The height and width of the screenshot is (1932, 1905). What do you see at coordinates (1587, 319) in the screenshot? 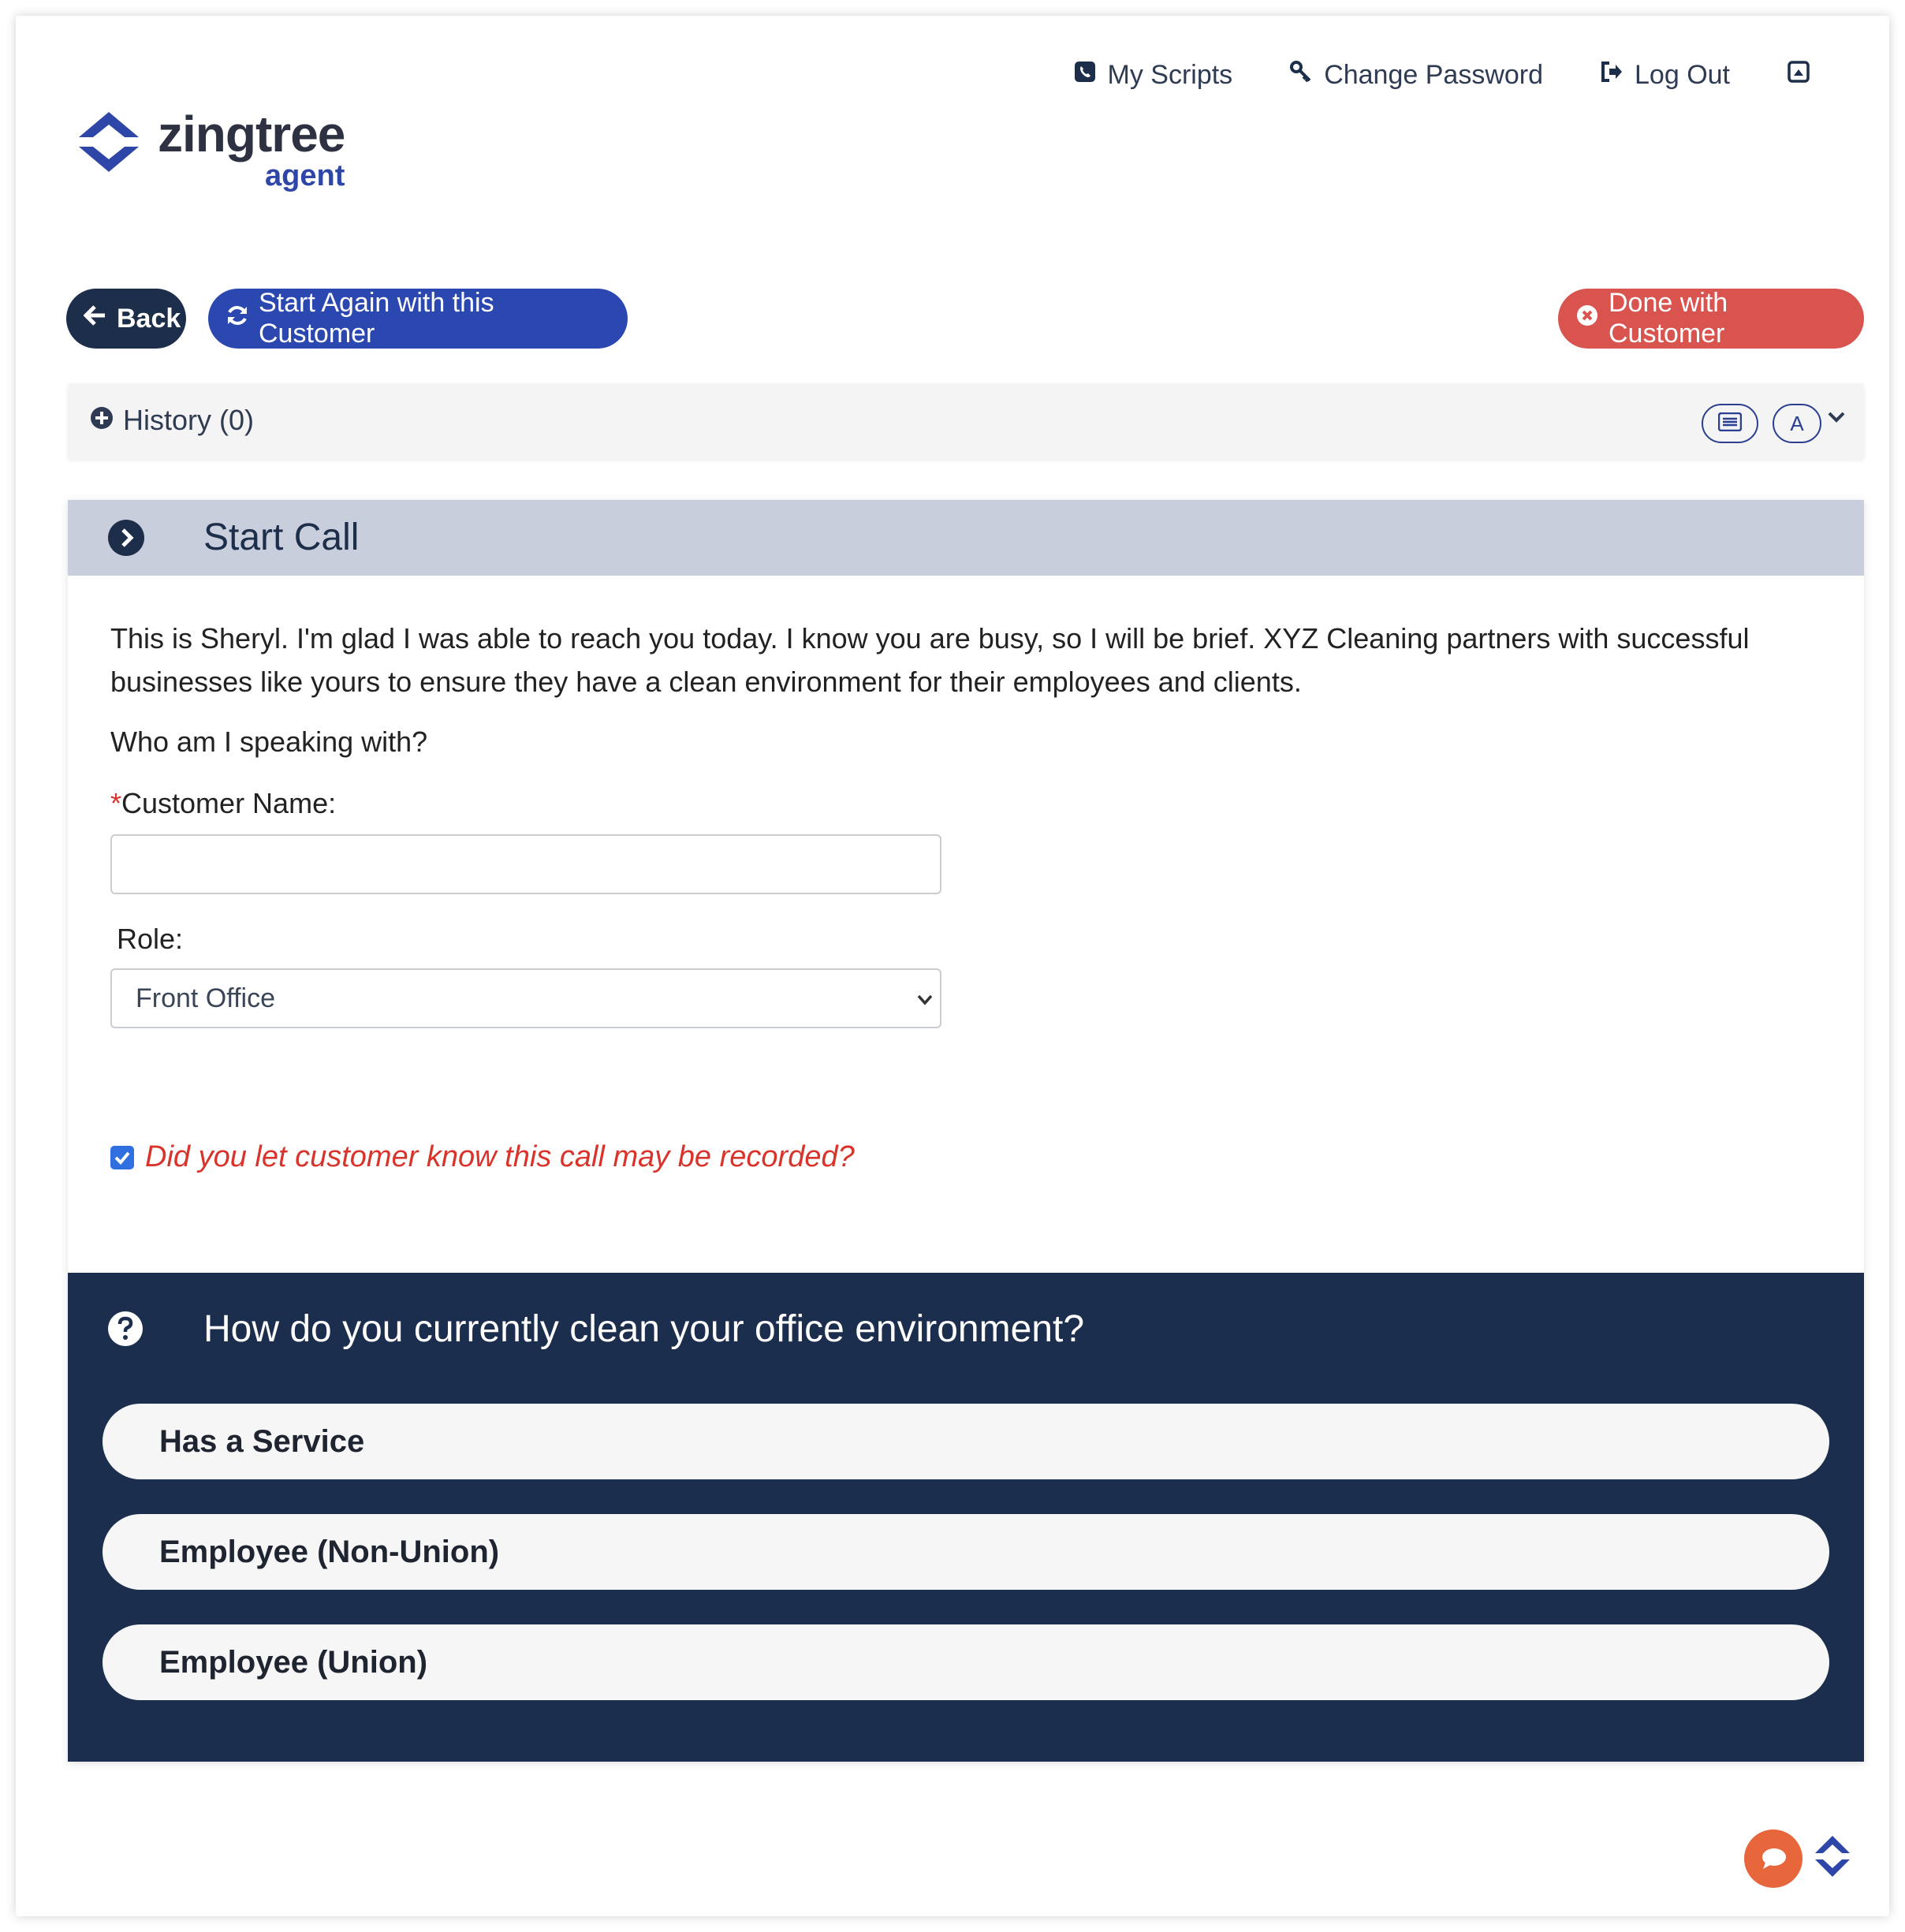
I see `times-circle-icon` at bounding box center [1587, 319].